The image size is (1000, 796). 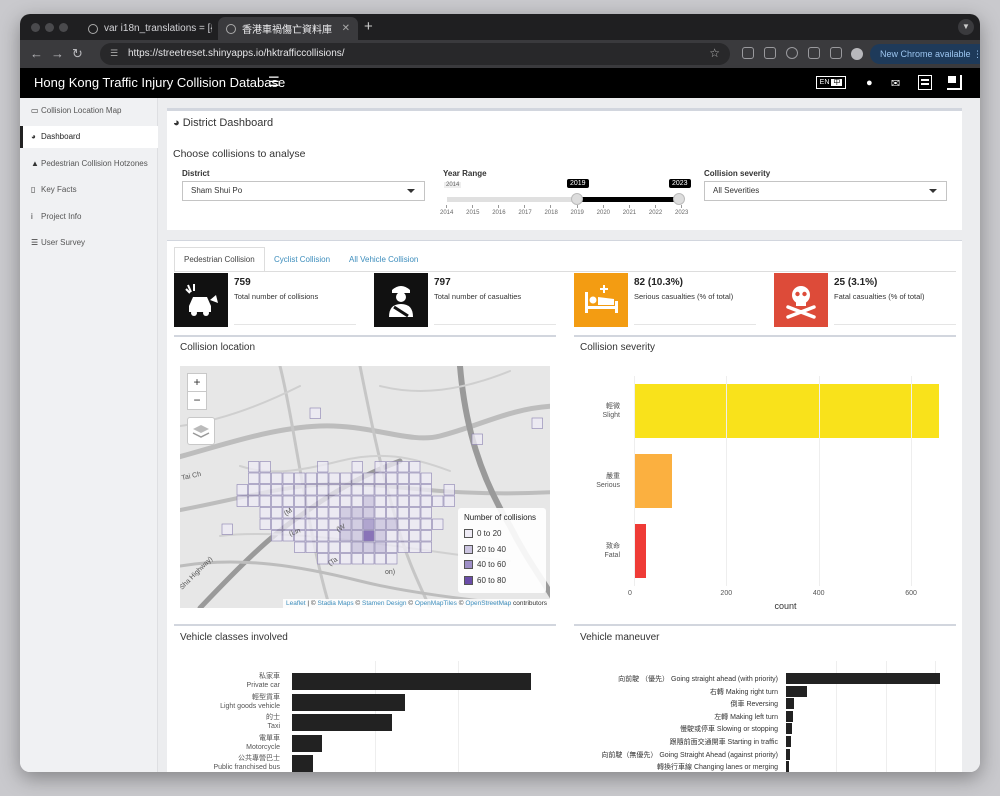 What do you see at coordinates (302, 259) in the screenshot?
I see `tab-cyclist-collision: Cyclist Collision` at bounding box center [302, 259].